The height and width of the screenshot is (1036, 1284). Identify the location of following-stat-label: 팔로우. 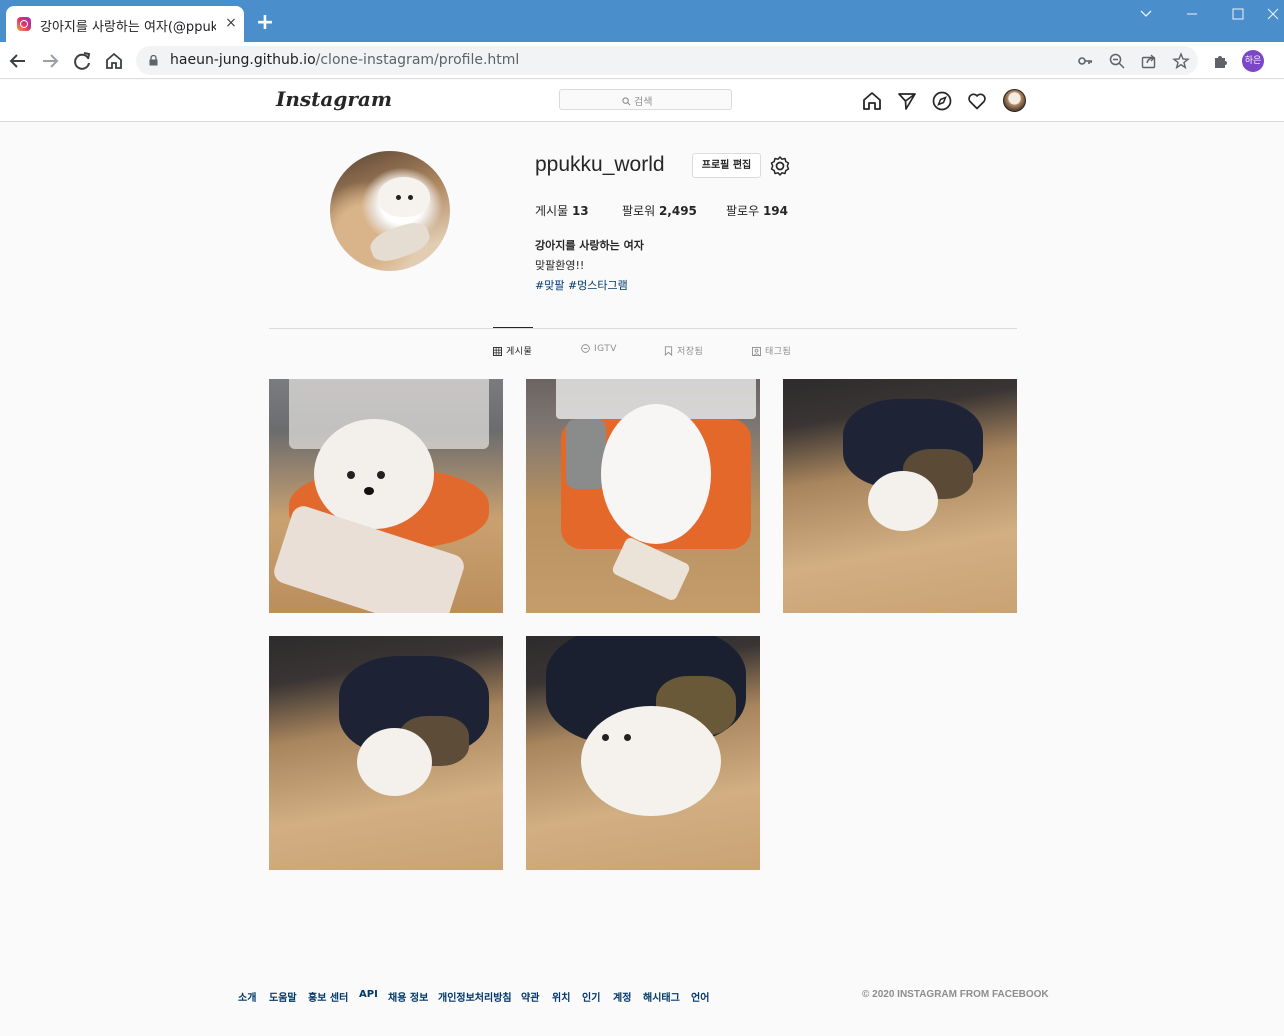
(743, 211).